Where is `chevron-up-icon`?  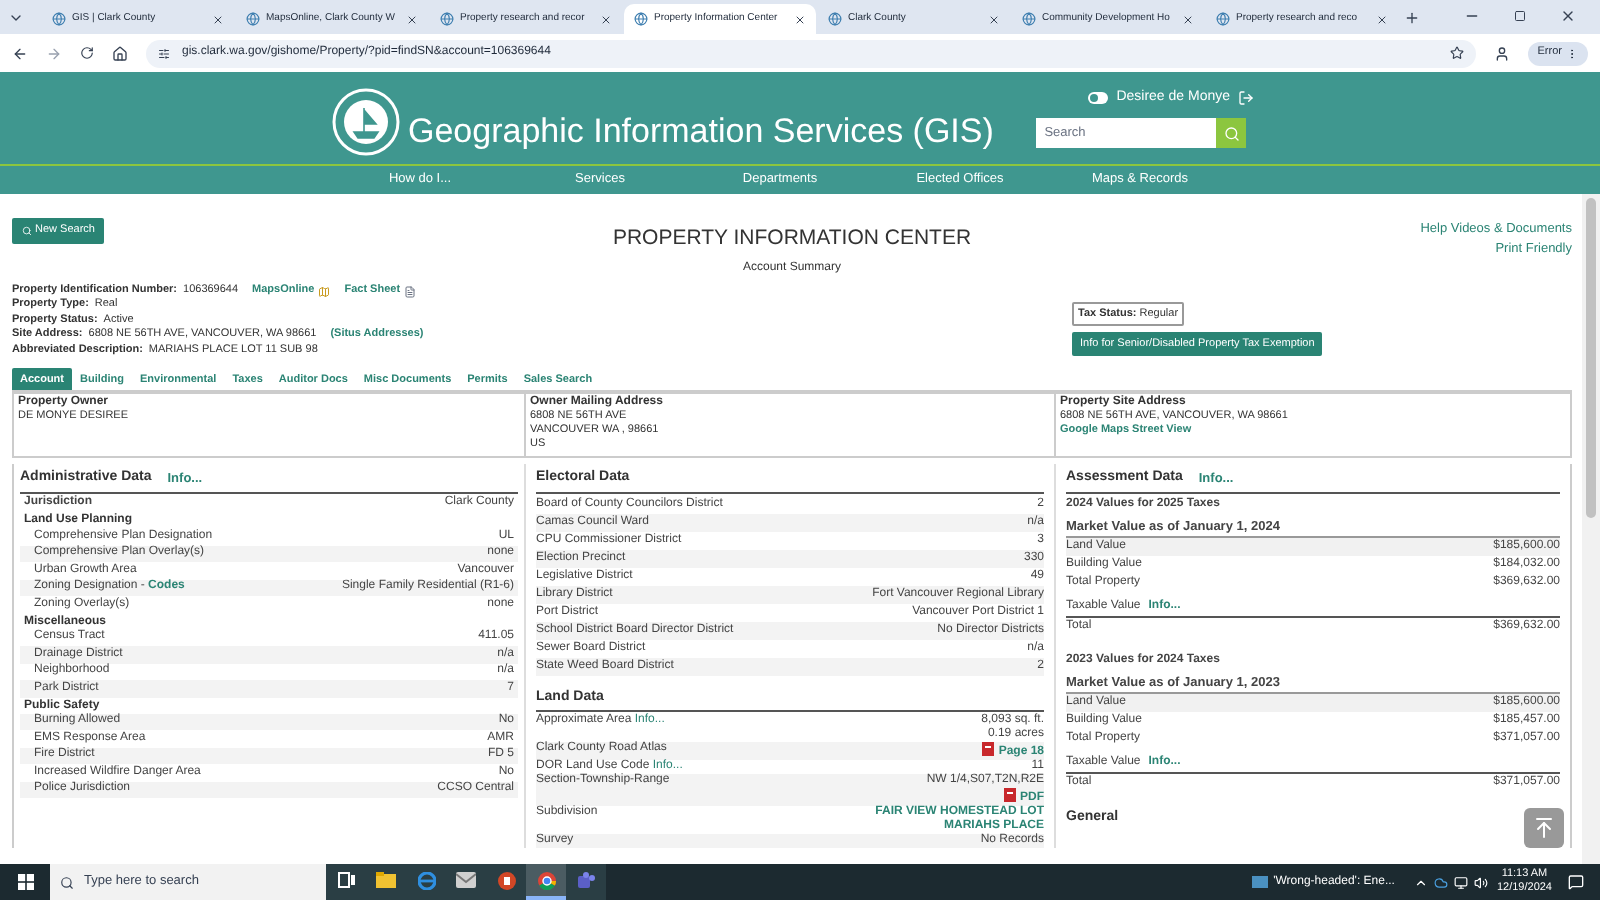 chevron-up-icon is located at coordinates (1421, 882).